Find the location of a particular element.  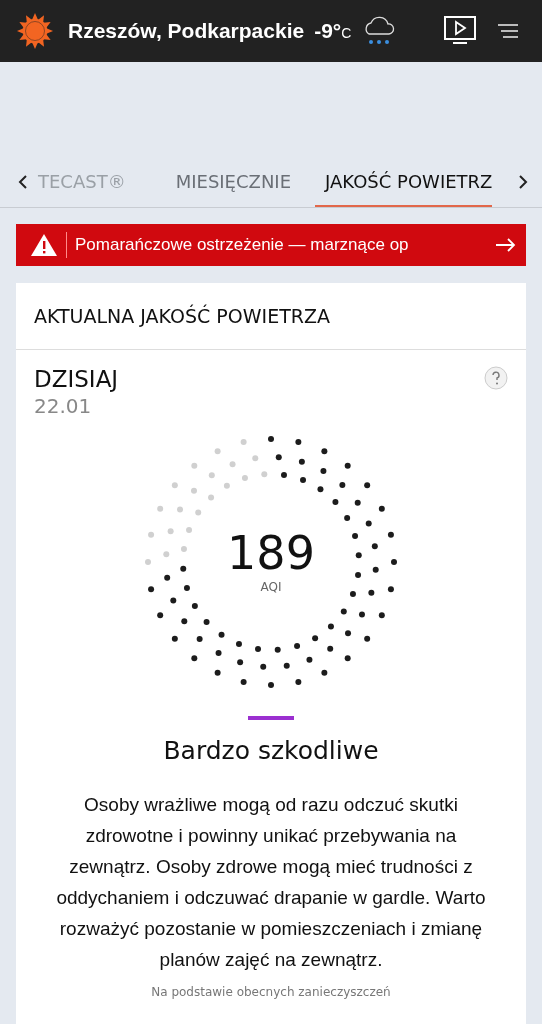

sun-icon is located at coordinates (35, 31).